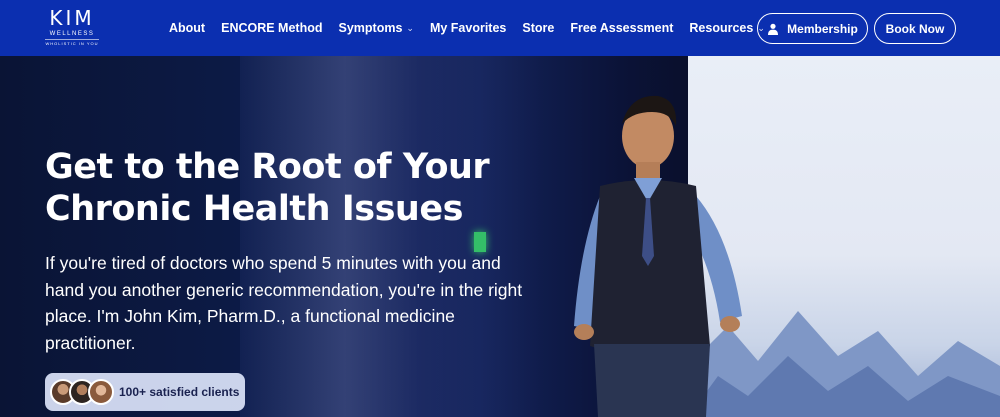 This screenshot has height=417, width=1000. I want to click on nav-my-favorites: My Favorites, so click(468, 28).